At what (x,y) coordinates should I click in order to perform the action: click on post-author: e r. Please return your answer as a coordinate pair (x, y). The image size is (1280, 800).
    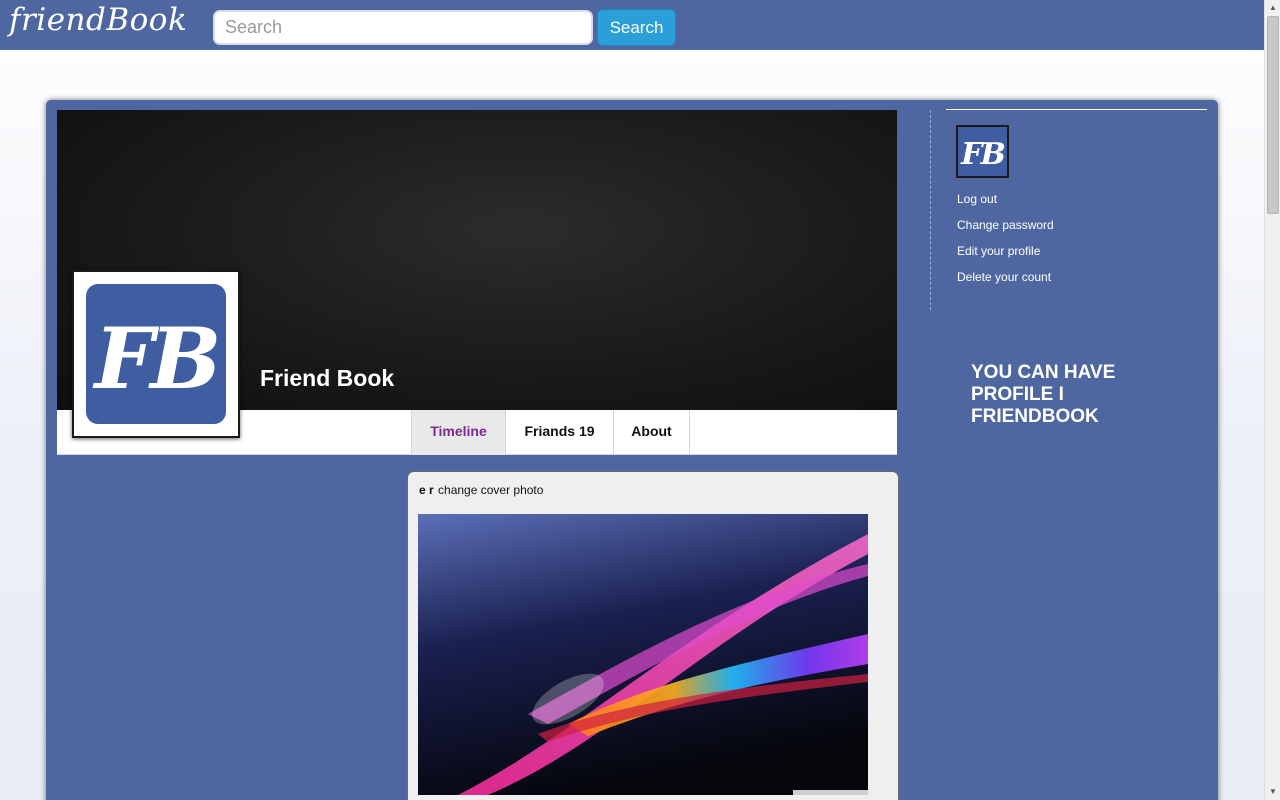
    Looking at the image, I should click on (426, 490).